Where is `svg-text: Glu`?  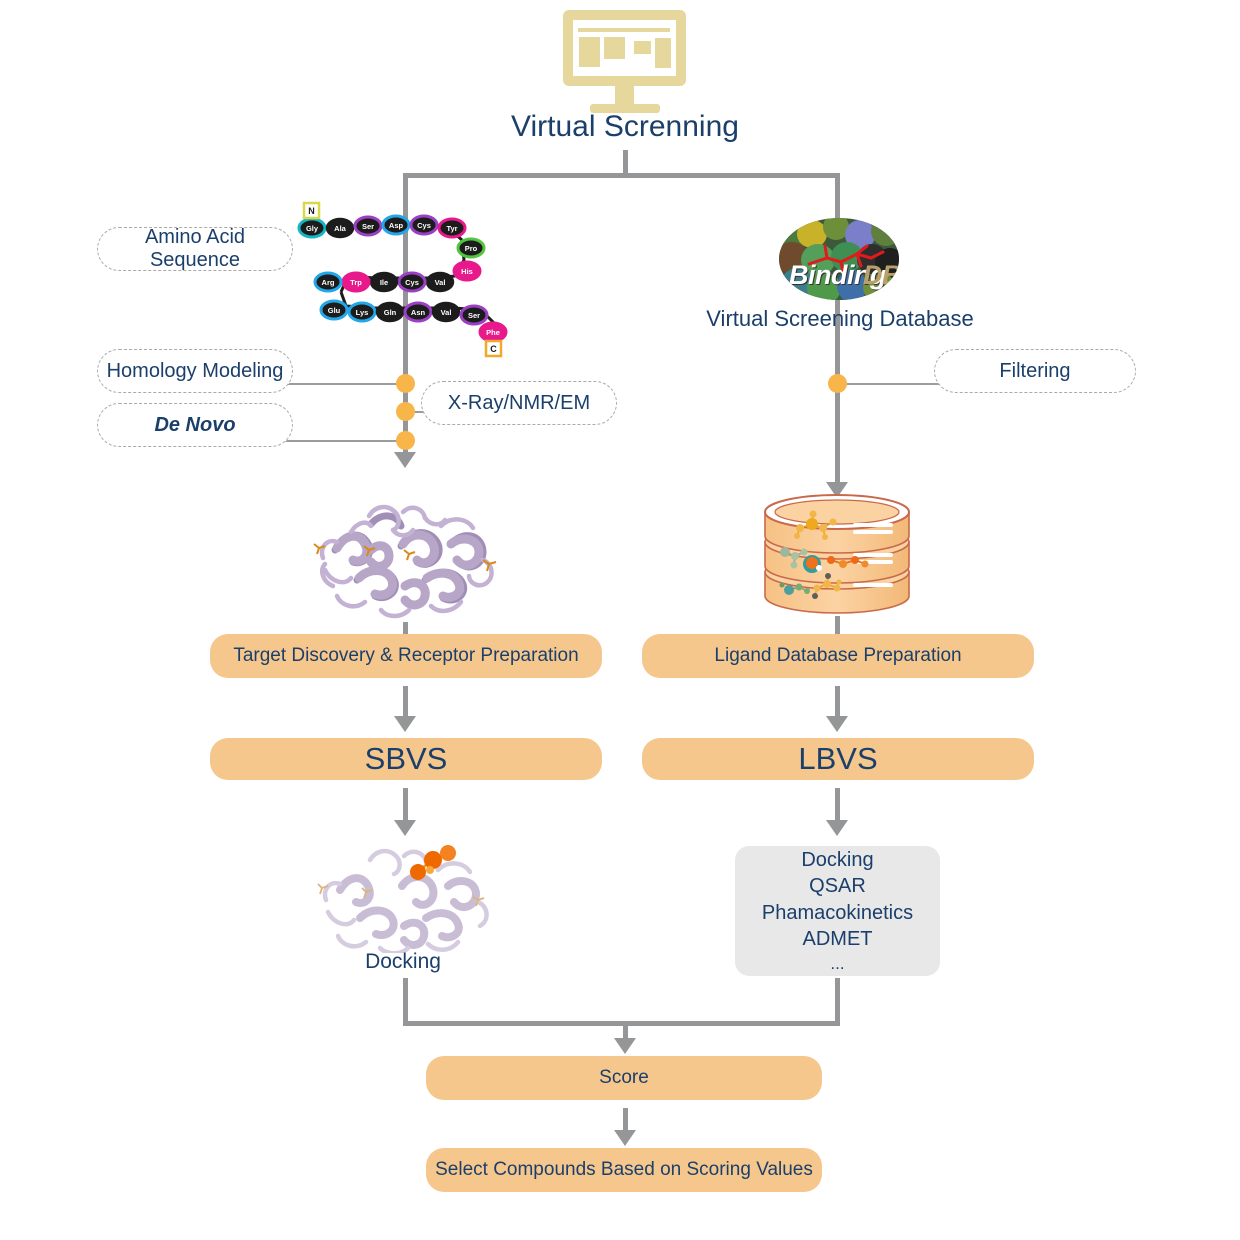 svg-text: Glu is located at coordinates (334, 310).